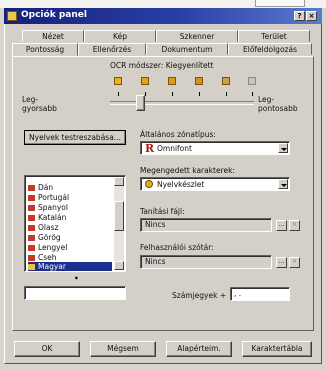 This screenshot has height=369, width=326. I want to click on button-label: Mégsem, so click(123, 348).